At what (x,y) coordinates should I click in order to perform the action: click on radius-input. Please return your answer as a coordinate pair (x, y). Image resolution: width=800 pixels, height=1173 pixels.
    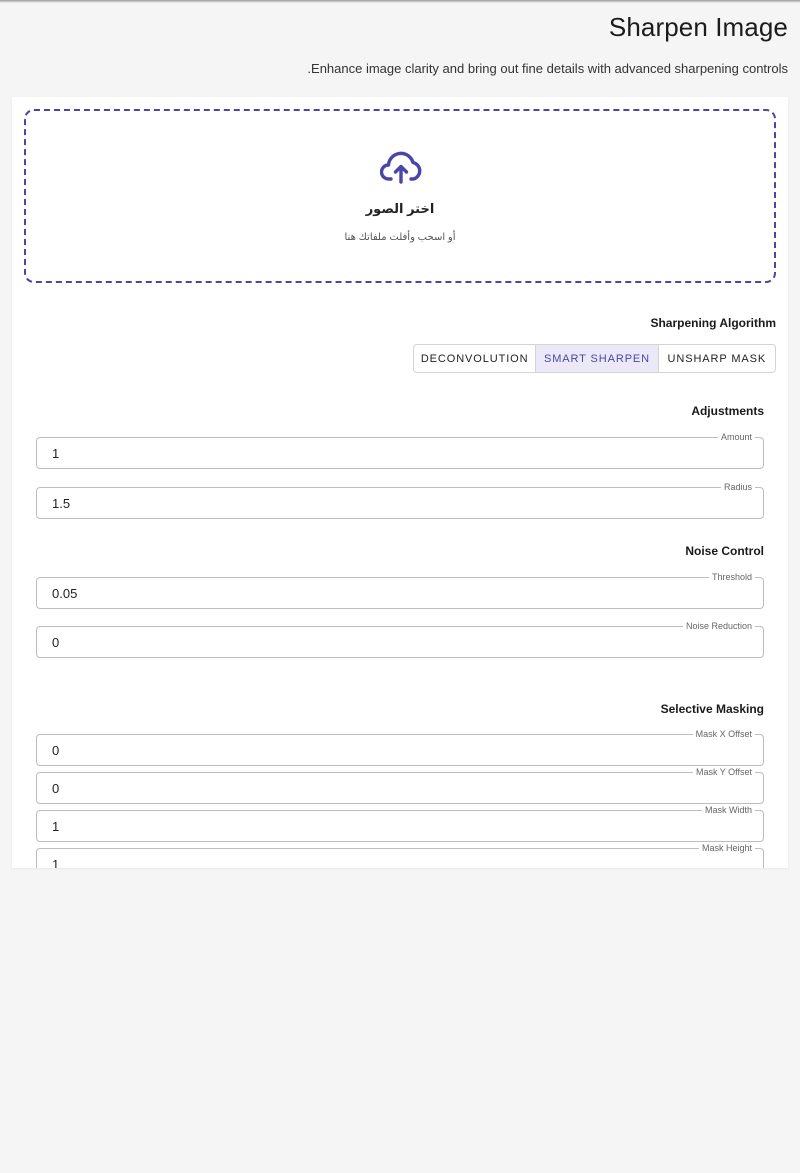
    Looking at the image, I should click on (397, 503).